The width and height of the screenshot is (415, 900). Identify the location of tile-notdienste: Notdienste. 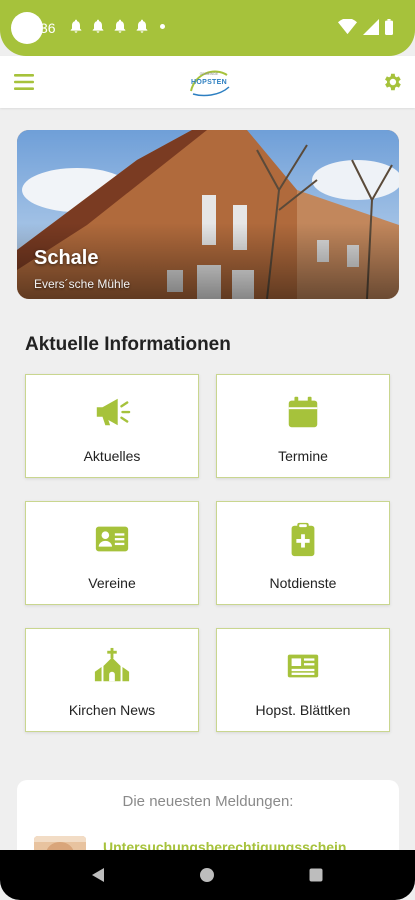
(303, 553).